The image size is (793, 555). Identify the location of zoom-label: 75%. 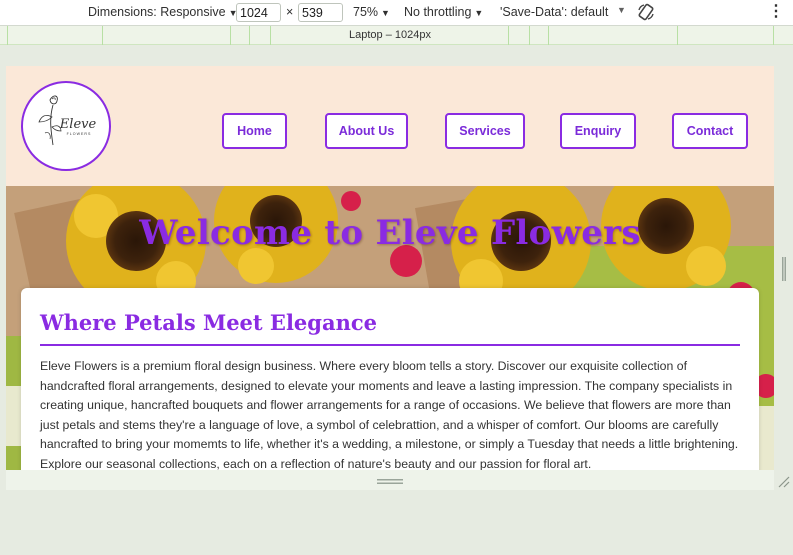
(366, 12).